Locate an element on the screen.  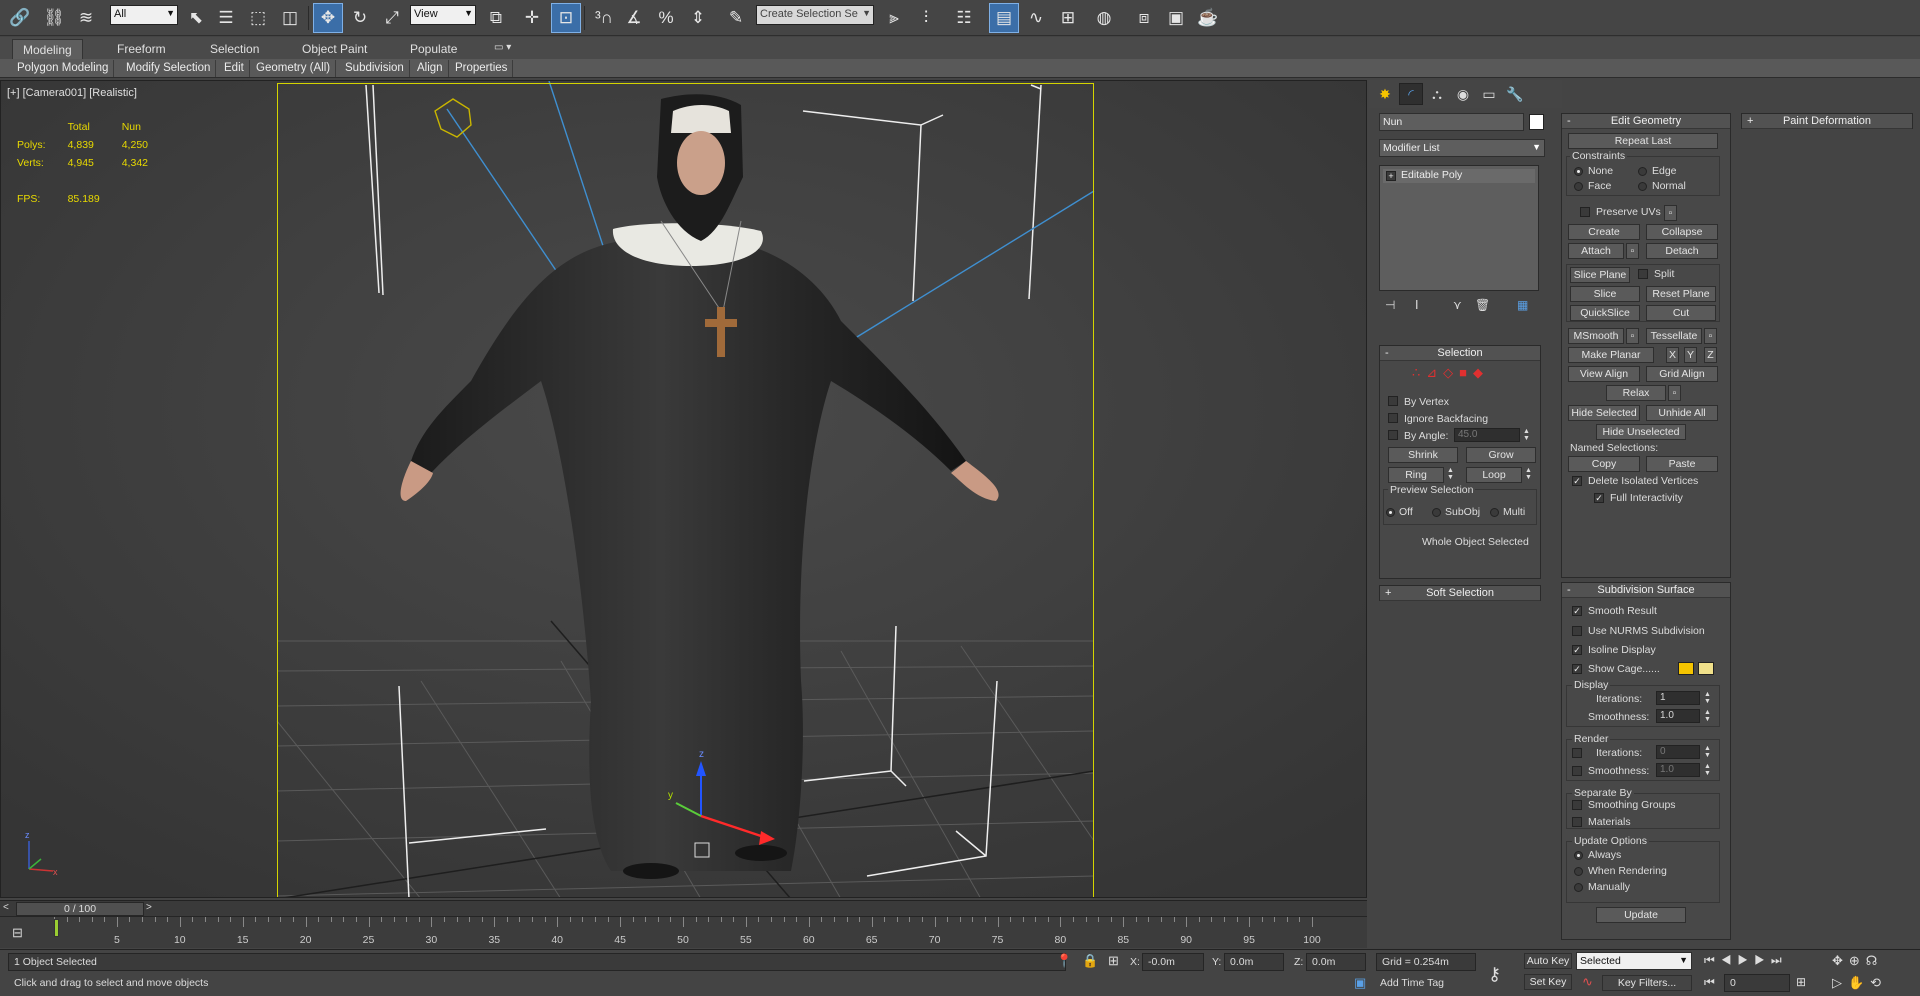
select-scale-icon: ⤢ is located at coordinates (392, 18).